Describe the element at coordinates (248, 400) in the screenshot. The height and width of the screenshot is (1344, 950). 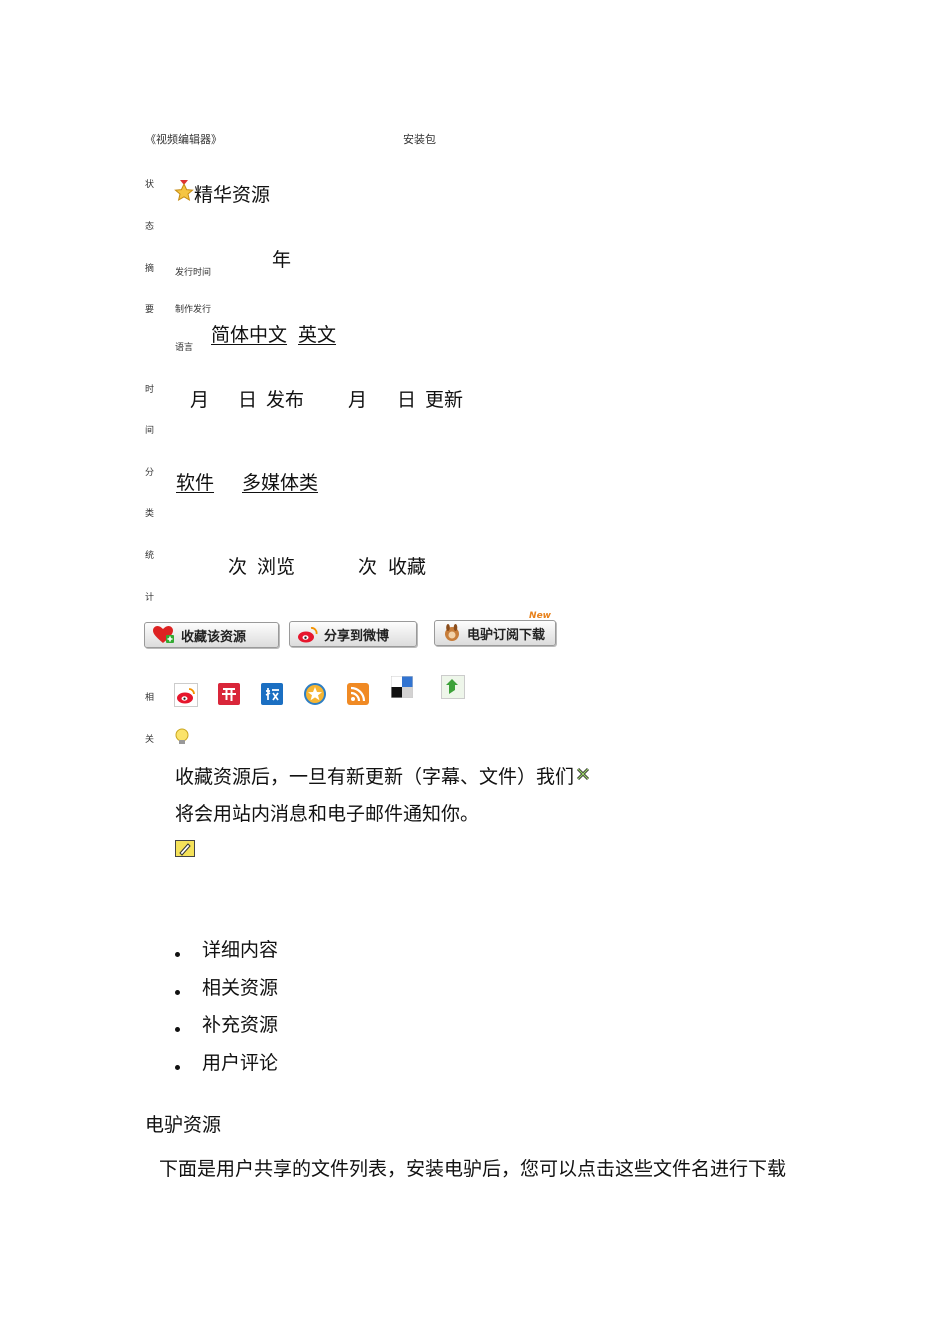
I see `publish-day: 日` at that location.